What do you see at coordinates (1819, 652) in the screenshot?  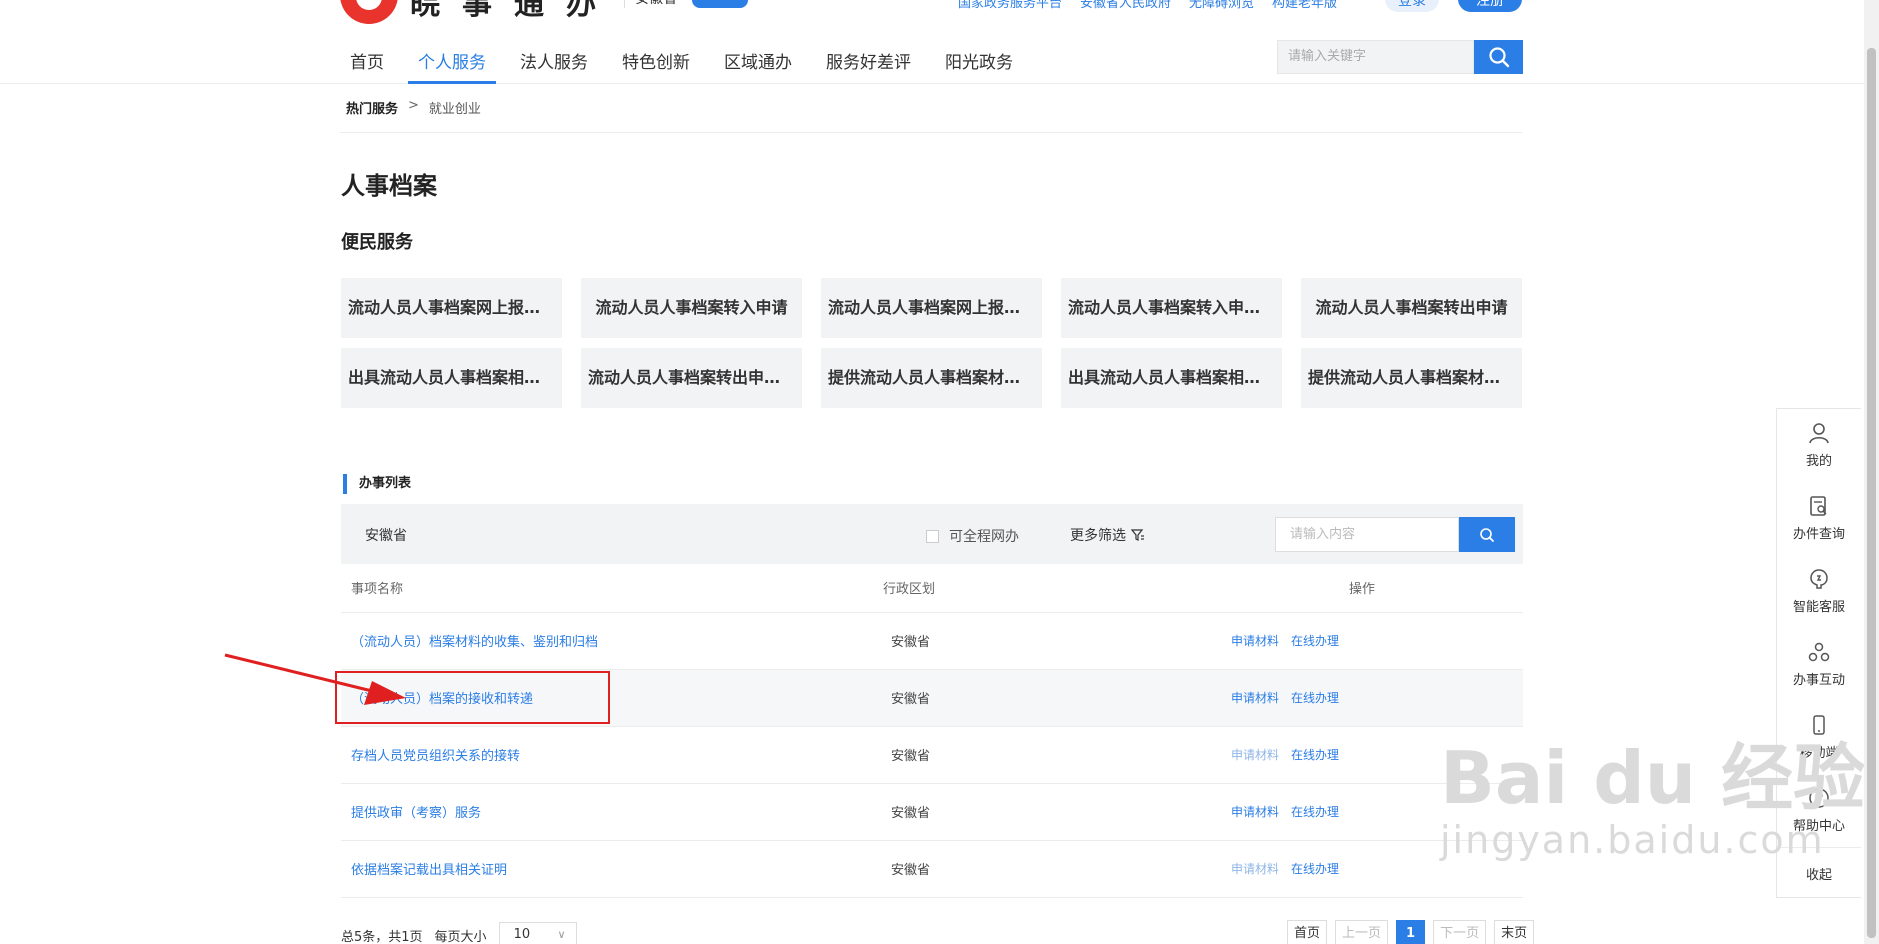 I see `interaction-icon` at bounding box center [1819, 652].